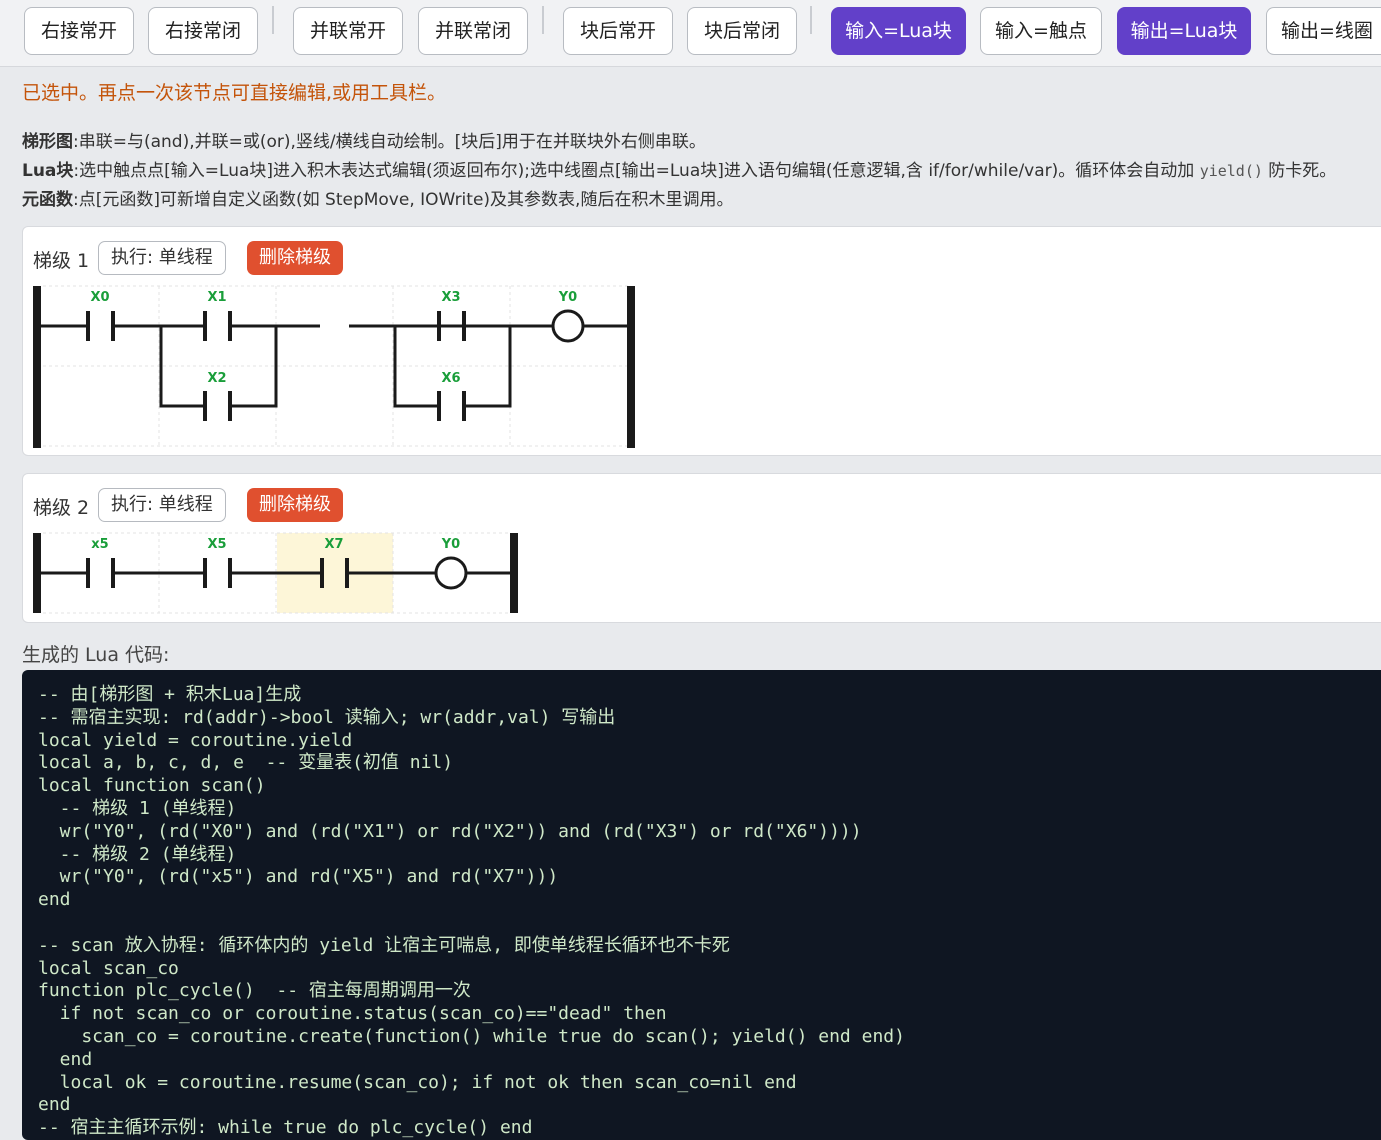  I want to click on contact-x5-lower: x5, so click(100, 562).